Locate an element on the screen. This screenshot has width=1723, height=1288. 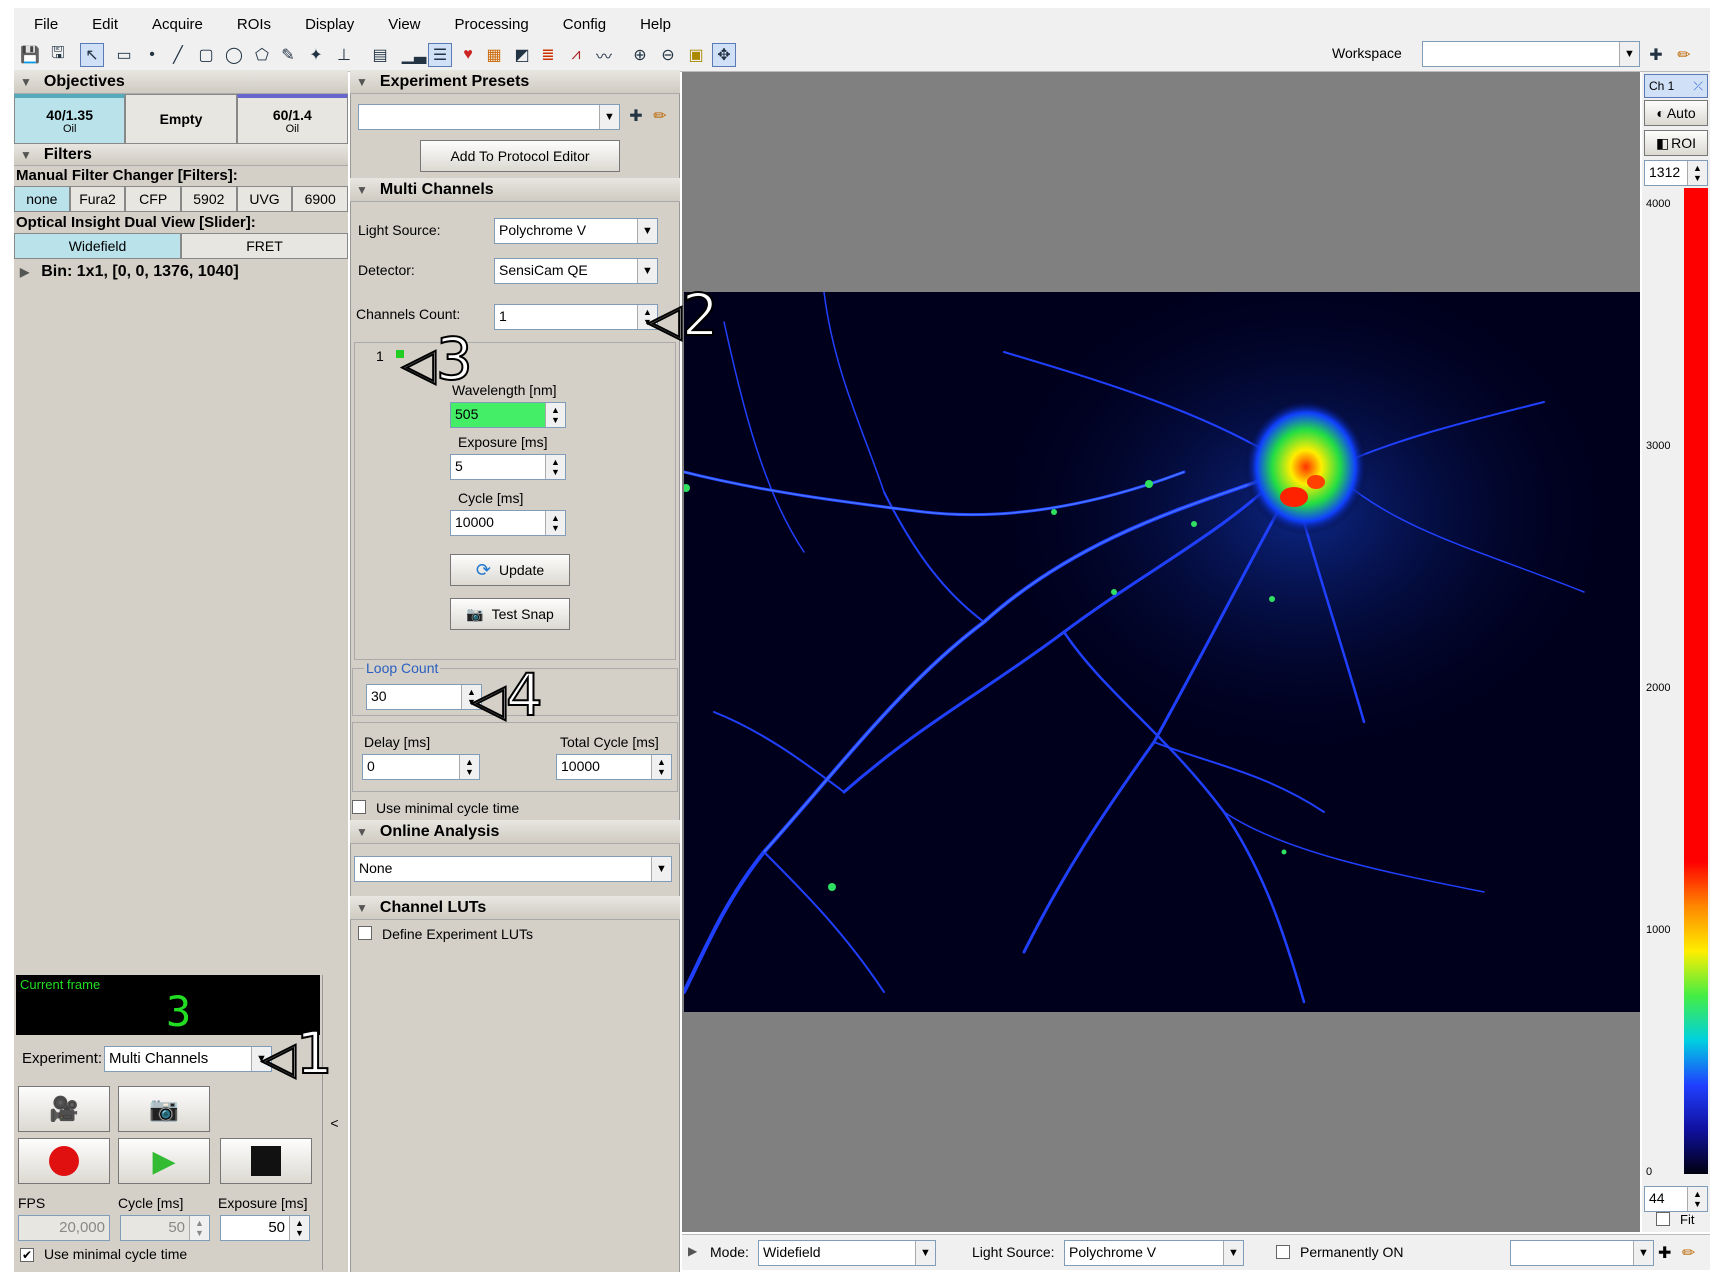
lut-icon: ☰ is located at coordinates (440, 55).